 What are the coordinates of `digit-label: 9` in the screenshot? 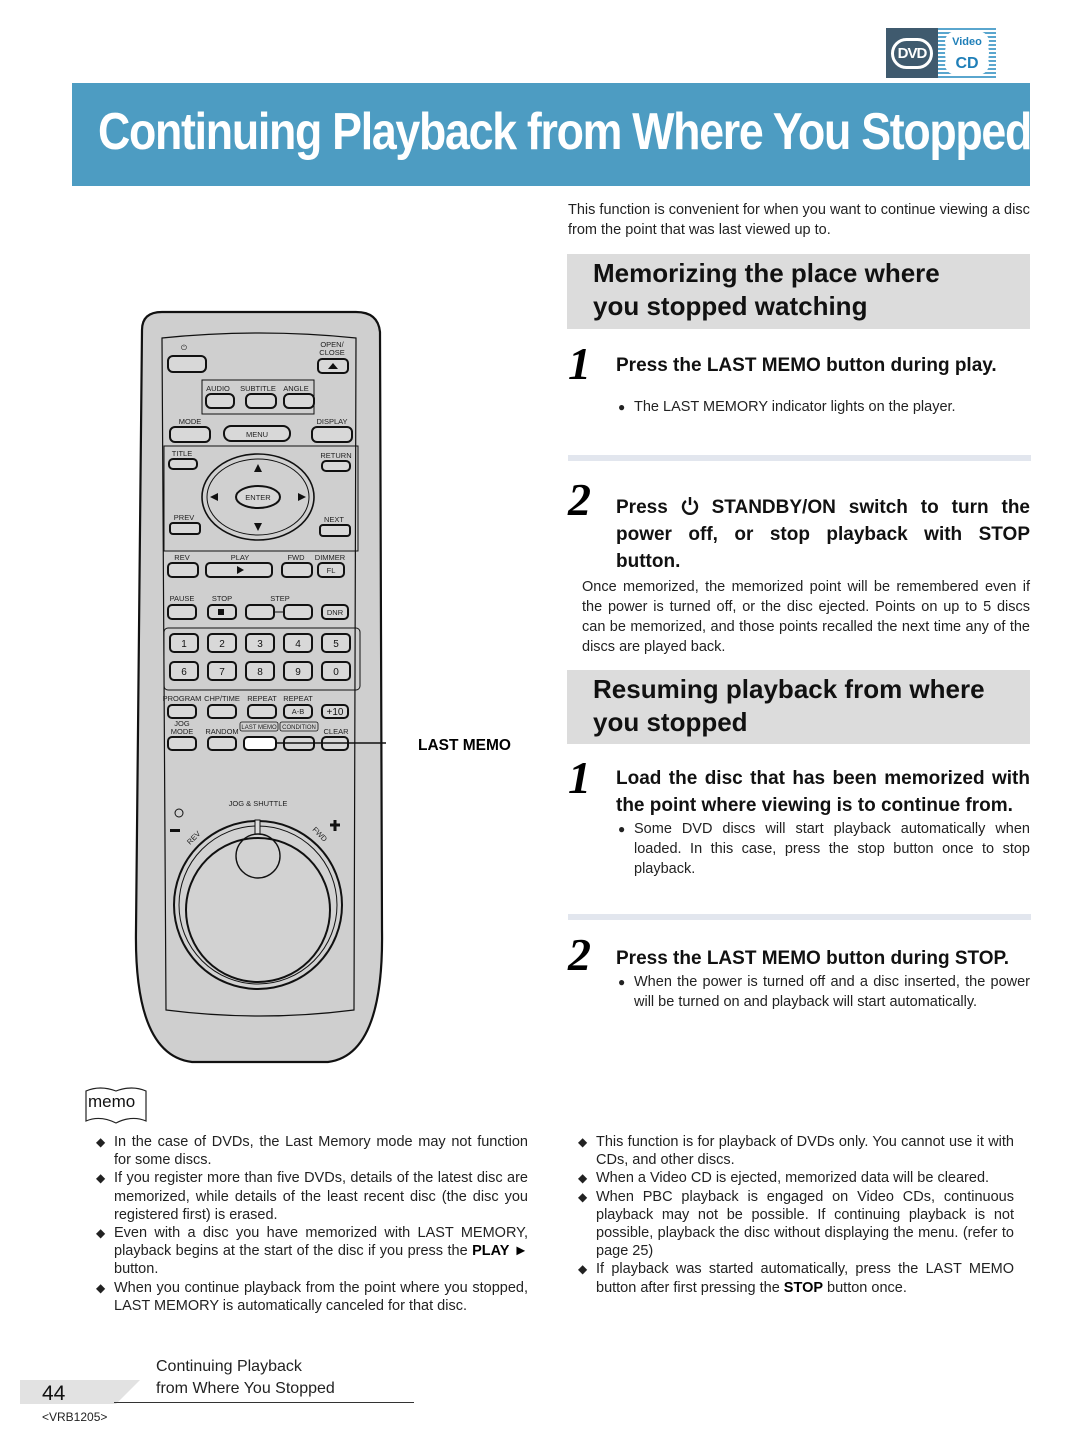 It's located at (298, 672).